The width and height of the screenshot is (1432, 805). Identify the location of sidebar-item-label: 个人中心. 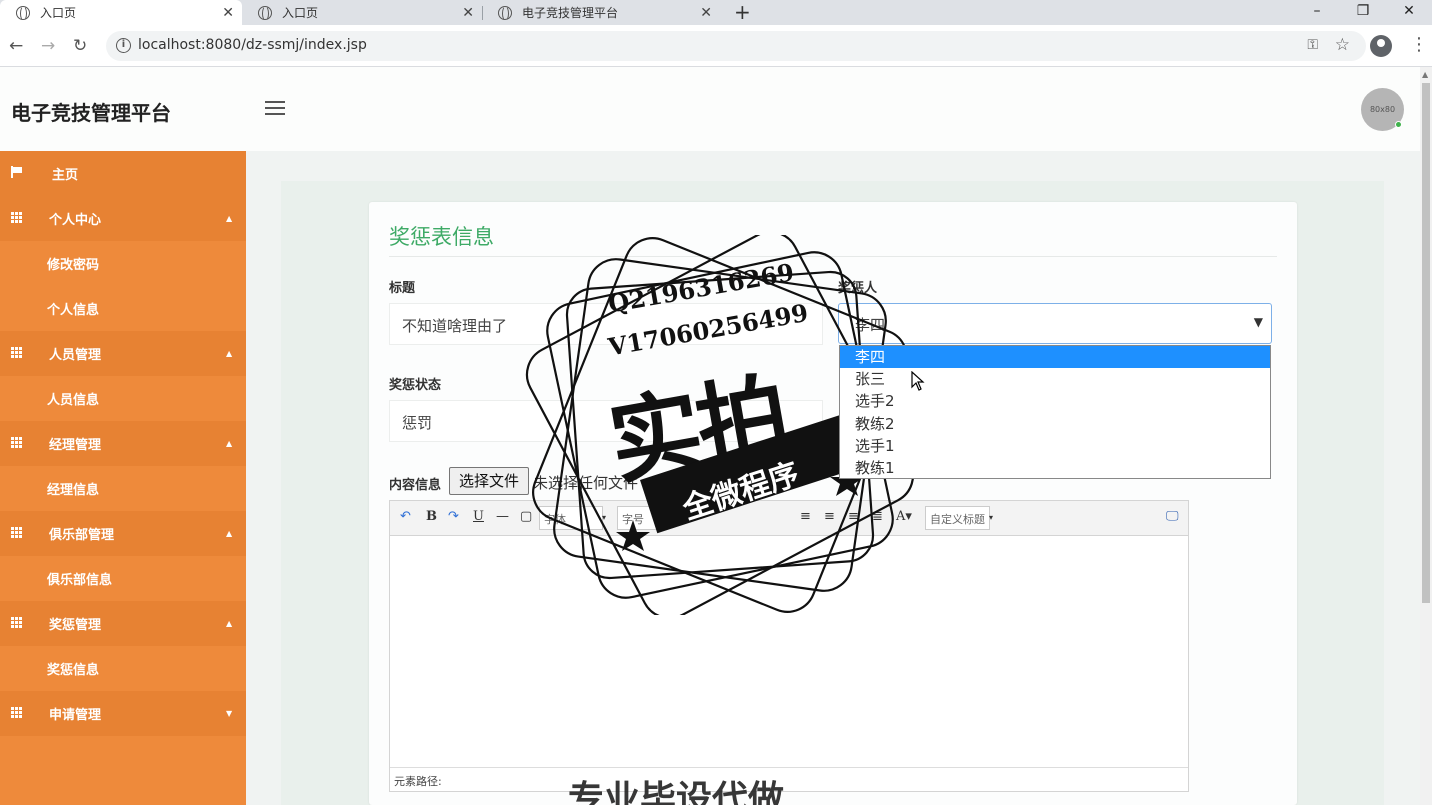
(75, 220).